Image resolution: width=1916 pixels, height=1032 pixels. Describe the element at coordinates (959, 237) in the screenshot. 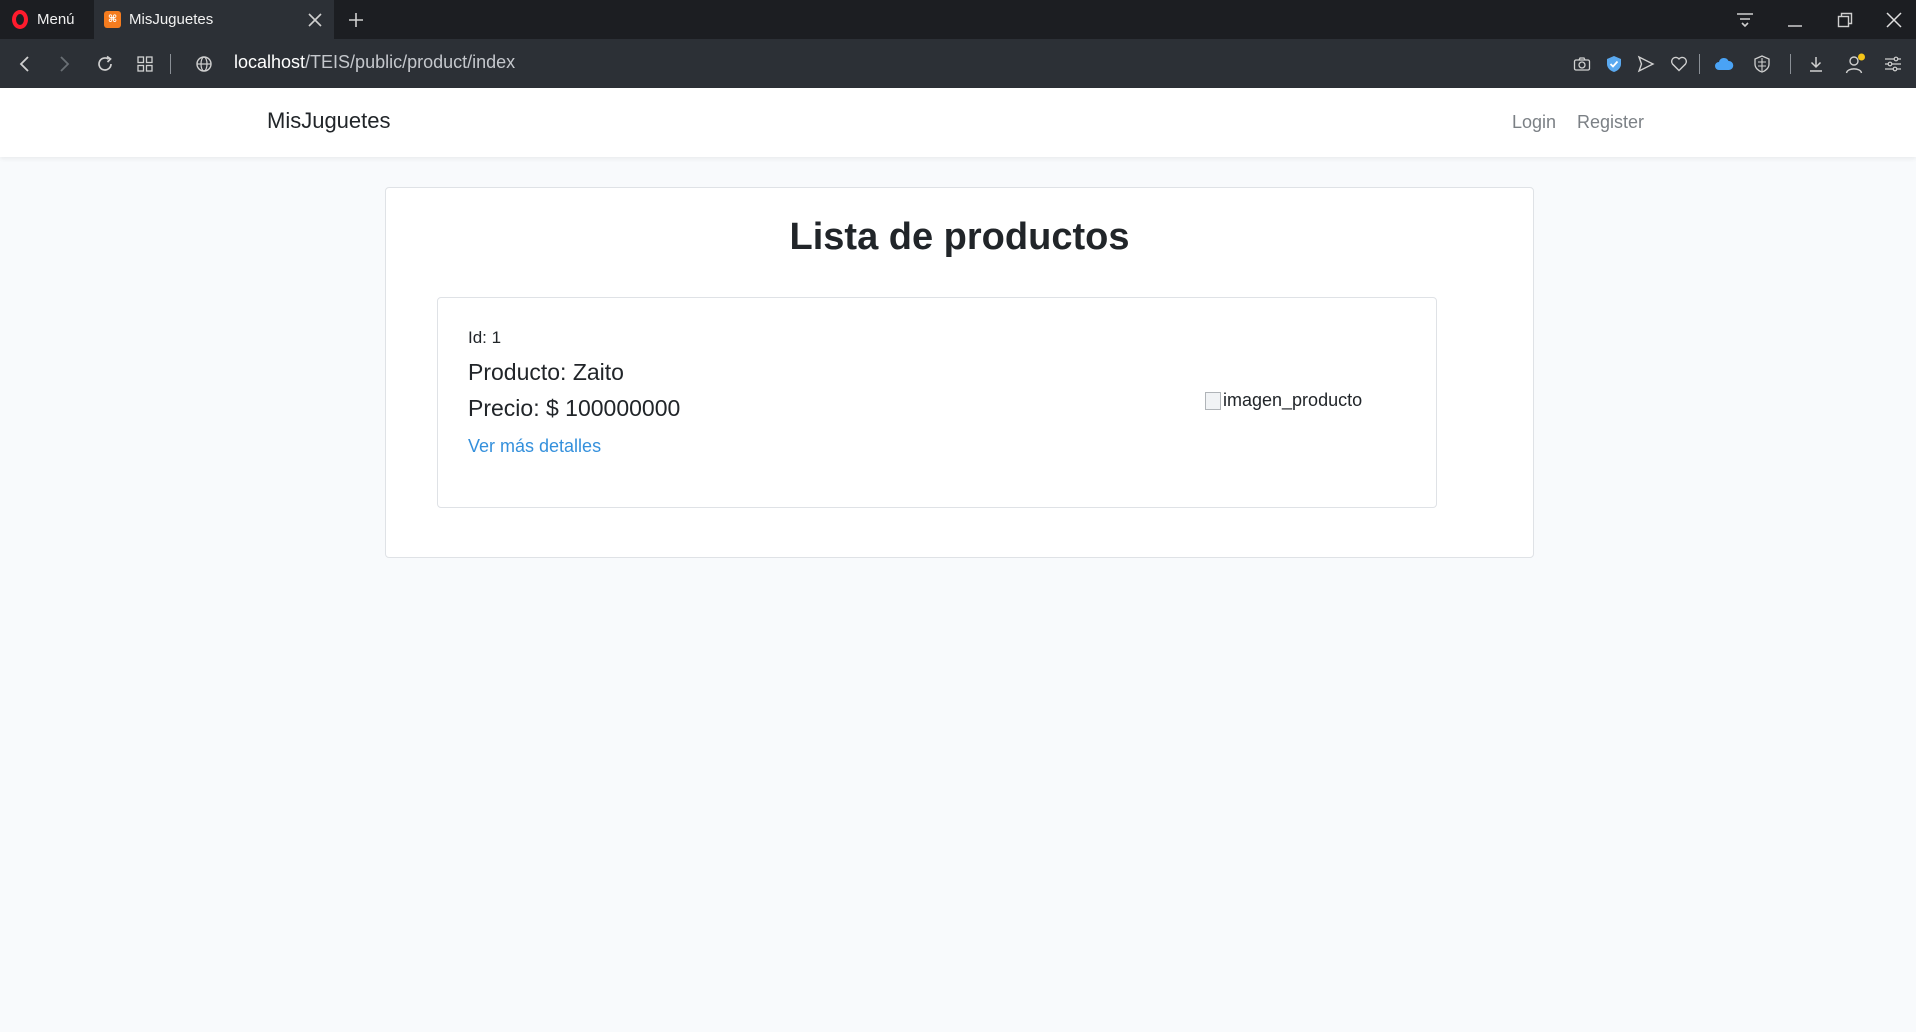

I see `page-title: Lista de productos` at that location.